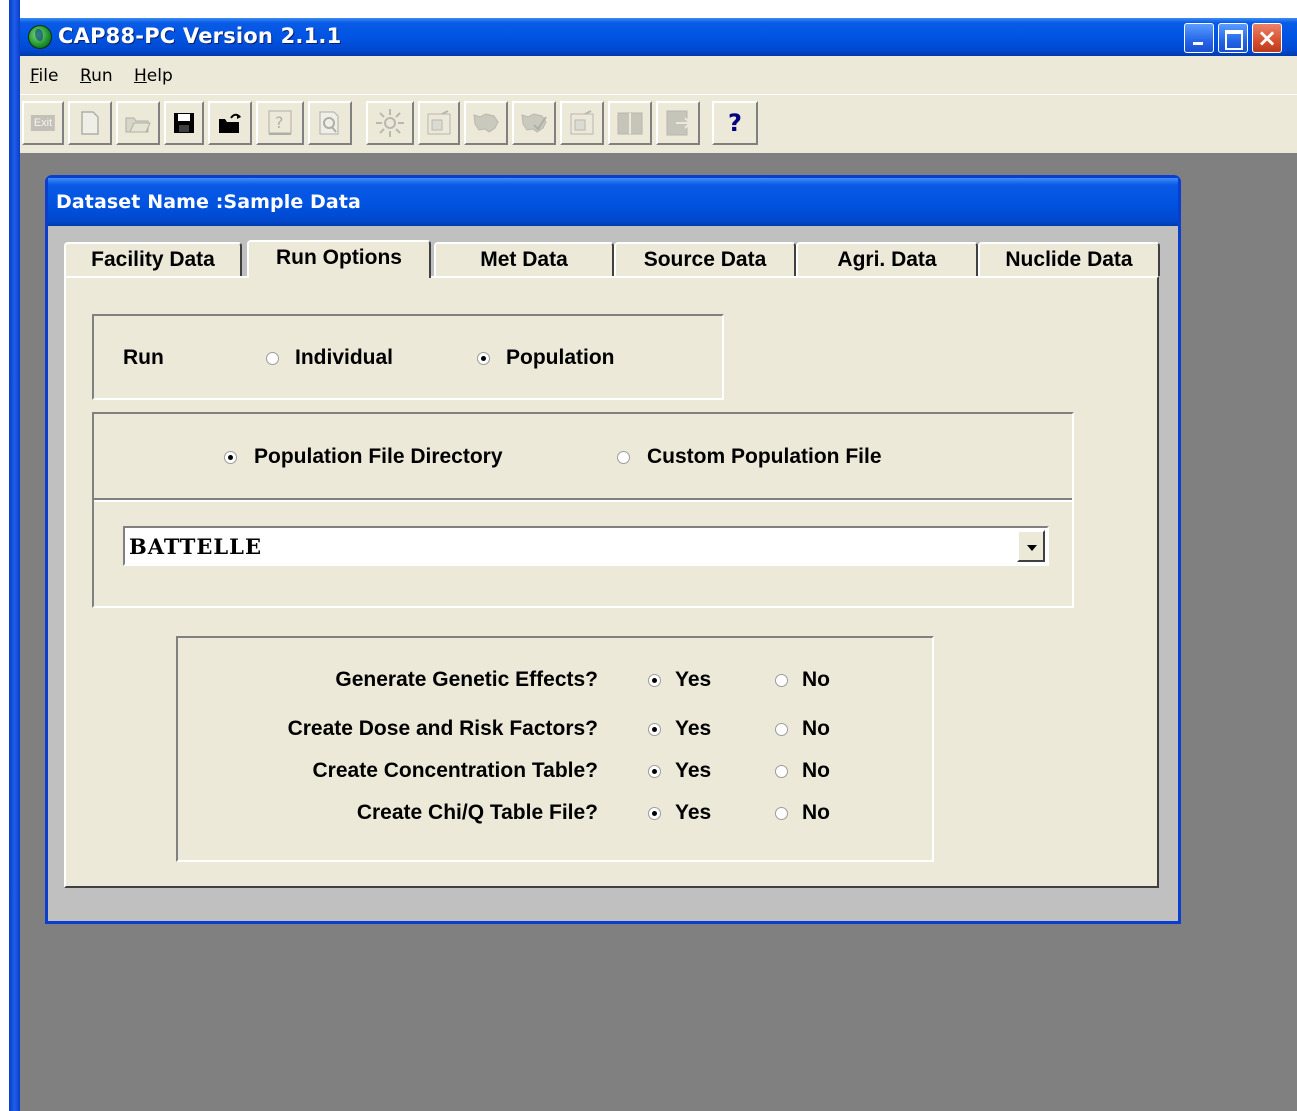  Describe the element at coordinates (781, 813) in the screenshot. I see `chiq-table-file-no-radio` at that location.